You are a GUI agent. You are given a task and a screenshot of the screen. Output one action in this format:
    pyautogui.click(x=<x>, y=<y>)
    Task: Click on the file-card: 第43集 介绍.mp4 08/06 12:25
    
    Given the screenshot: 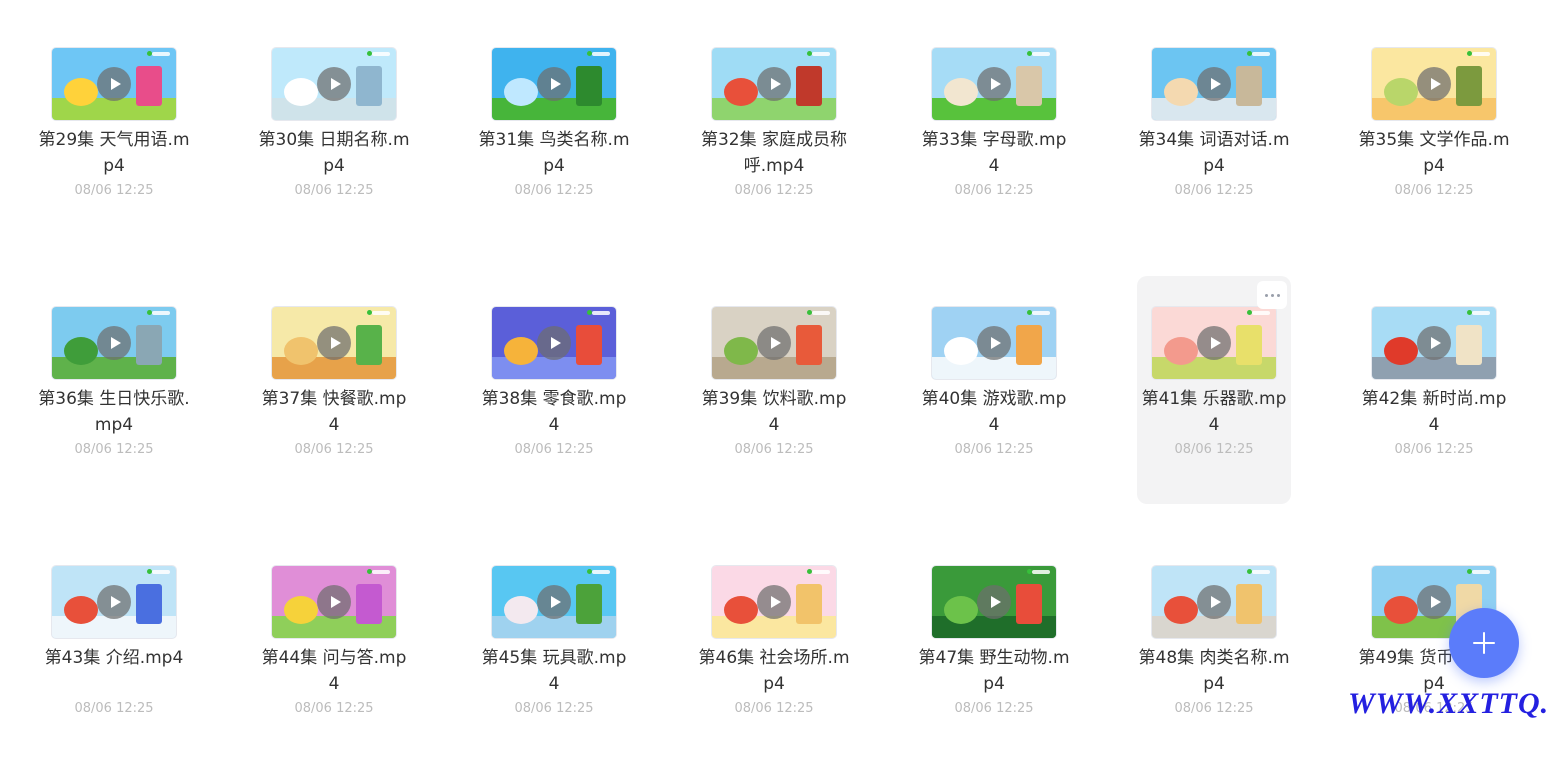 What is the action you would take?
    pyautogui.click(x=114, y=649)
    